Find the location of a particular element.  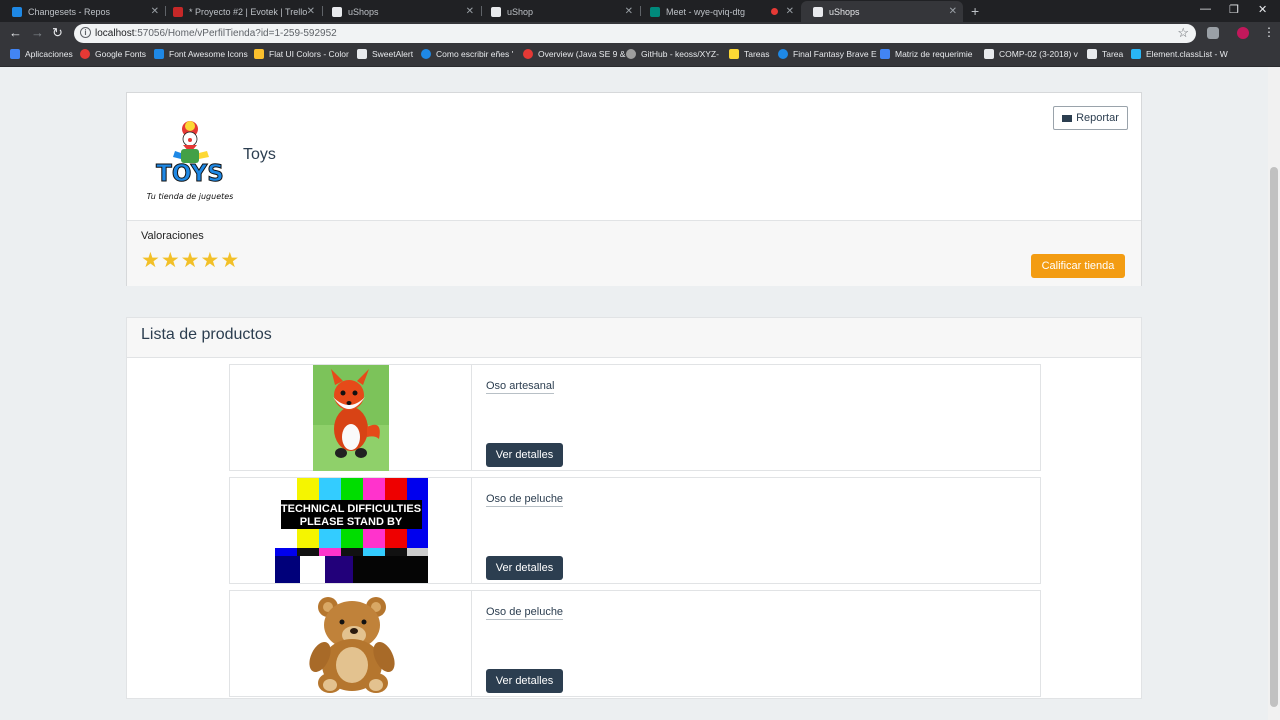

bookmark: Matriz de requerimie is located at coordinates (926, 54).